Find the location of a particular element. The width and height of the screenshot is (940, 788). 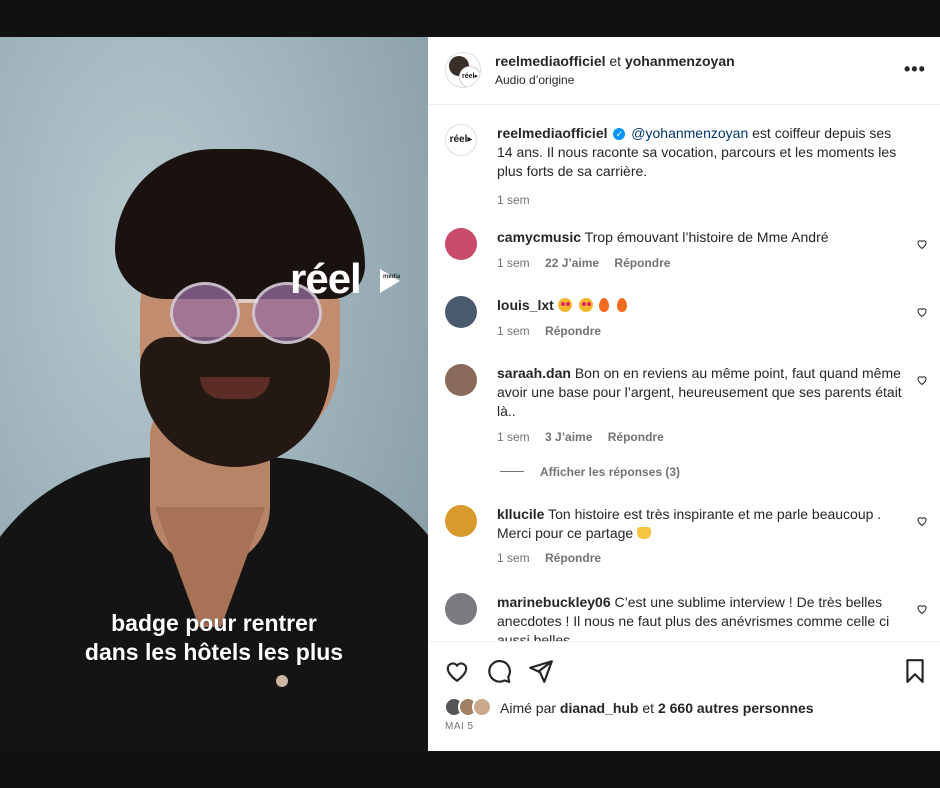

comment-meta: 1 sem 22 J’aime Répondre is located at coordinates (589, 263).